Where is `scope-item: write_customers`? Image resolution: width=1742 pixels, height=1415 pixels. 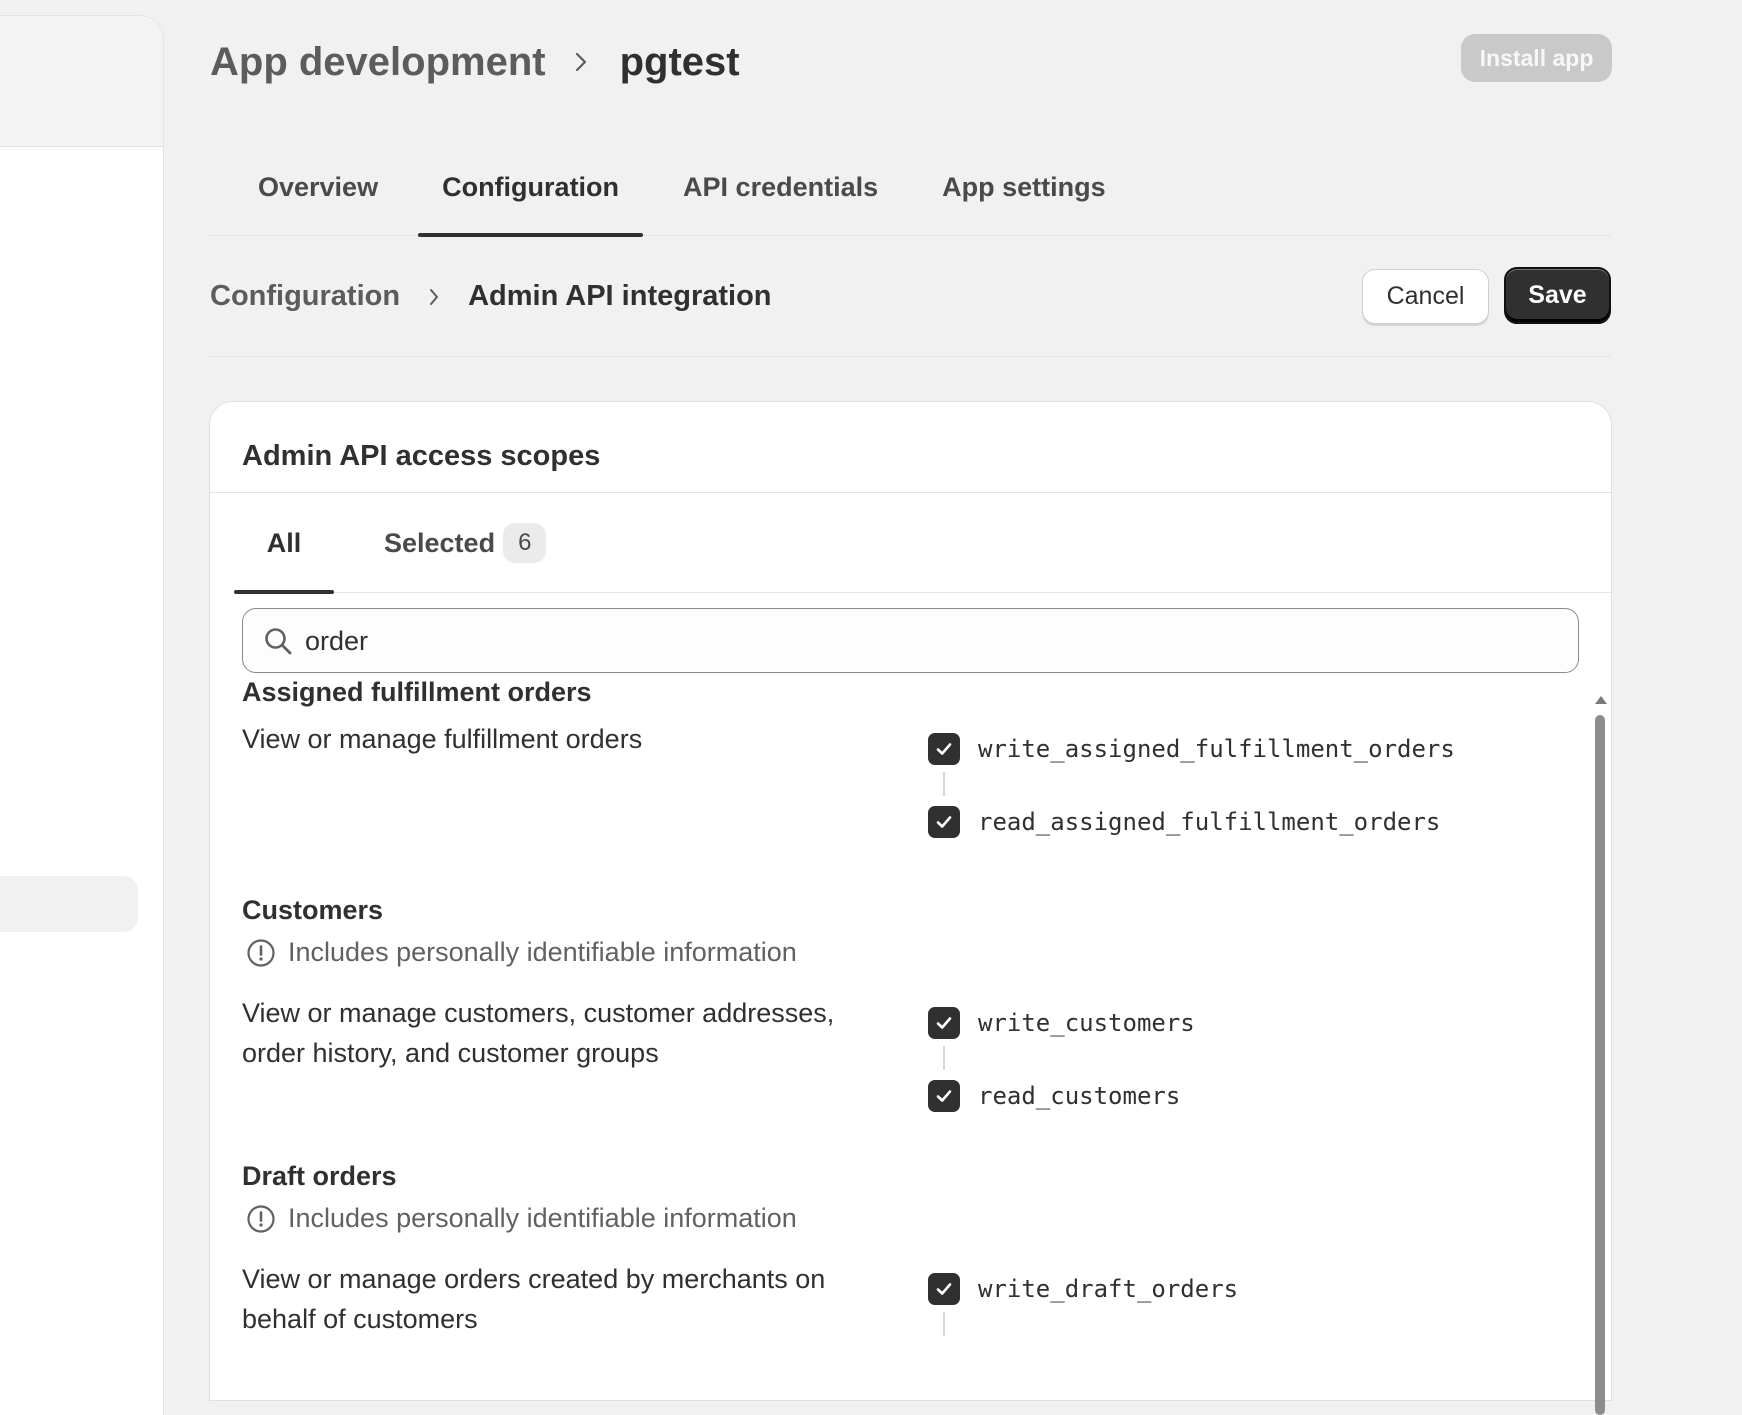
scope-item: write_customers is located at coordinates (1061, 1023).